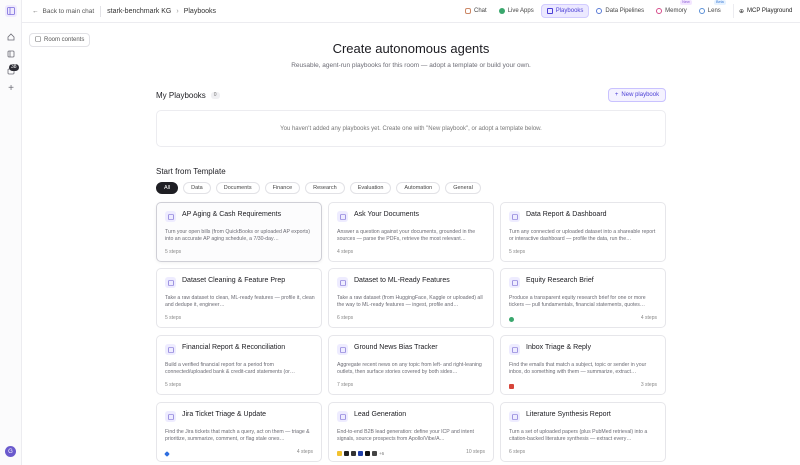  What do you see at coordinates (224, 414) in the screenshot?
I see `template-title: Jira Ticket Triage & Update` at bounding box center [224, 414].